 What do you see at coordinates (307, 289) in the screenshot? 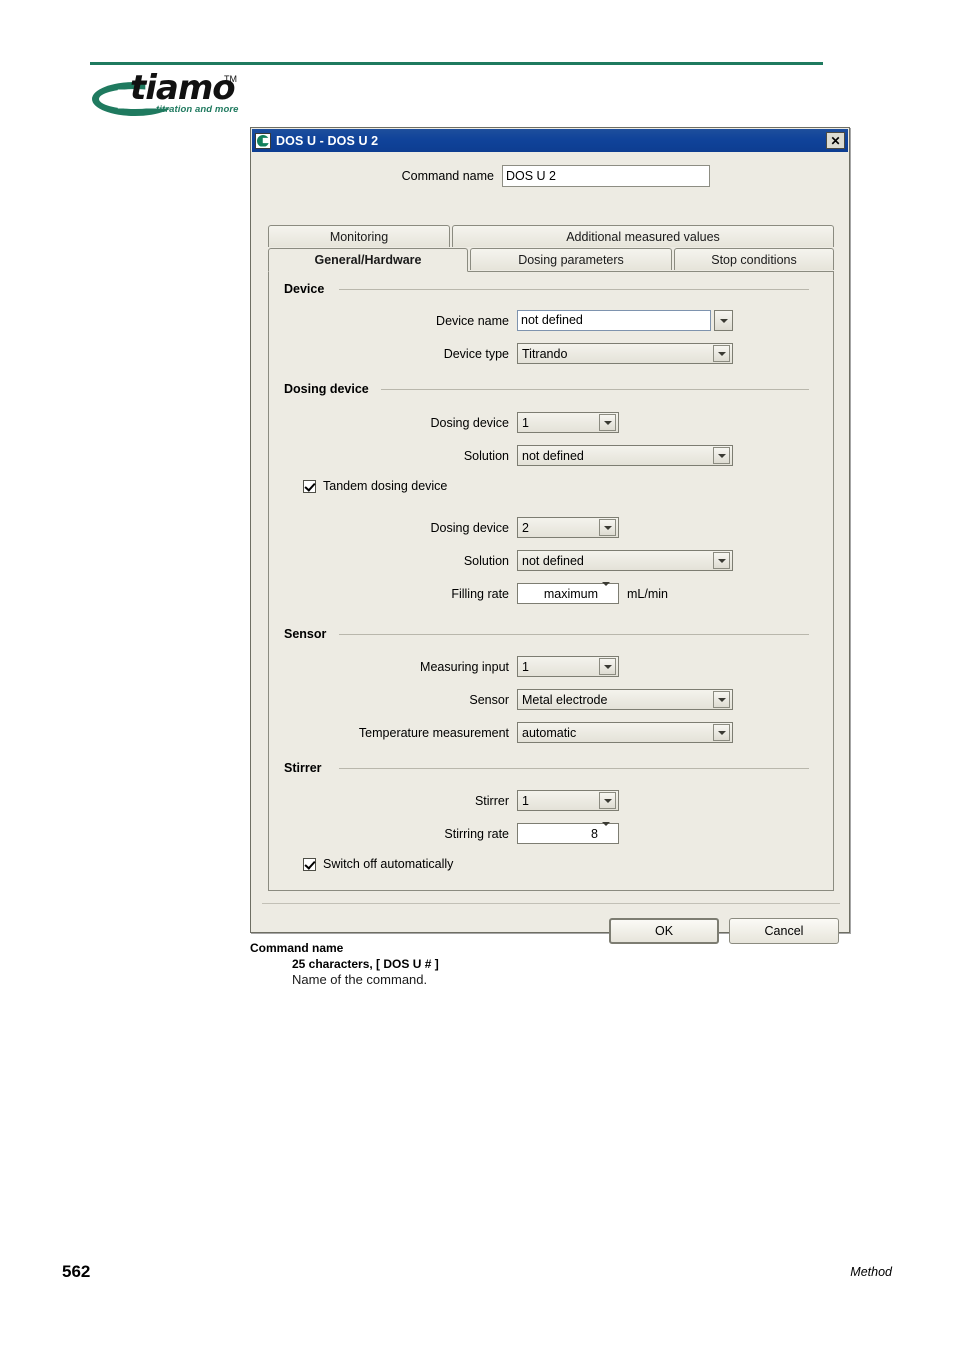
I see `group-title-device: Device` at bounding box center [307, 289].